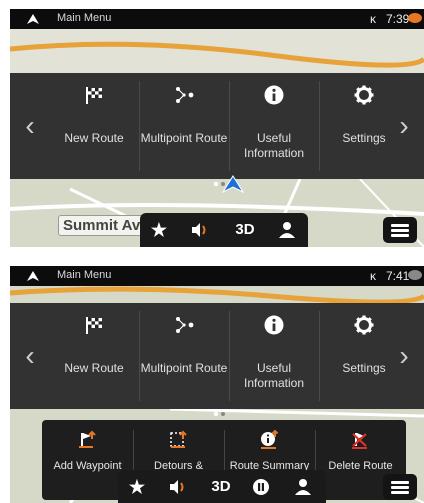  I want to click on vehicle-position-icon, so click(233, 184).